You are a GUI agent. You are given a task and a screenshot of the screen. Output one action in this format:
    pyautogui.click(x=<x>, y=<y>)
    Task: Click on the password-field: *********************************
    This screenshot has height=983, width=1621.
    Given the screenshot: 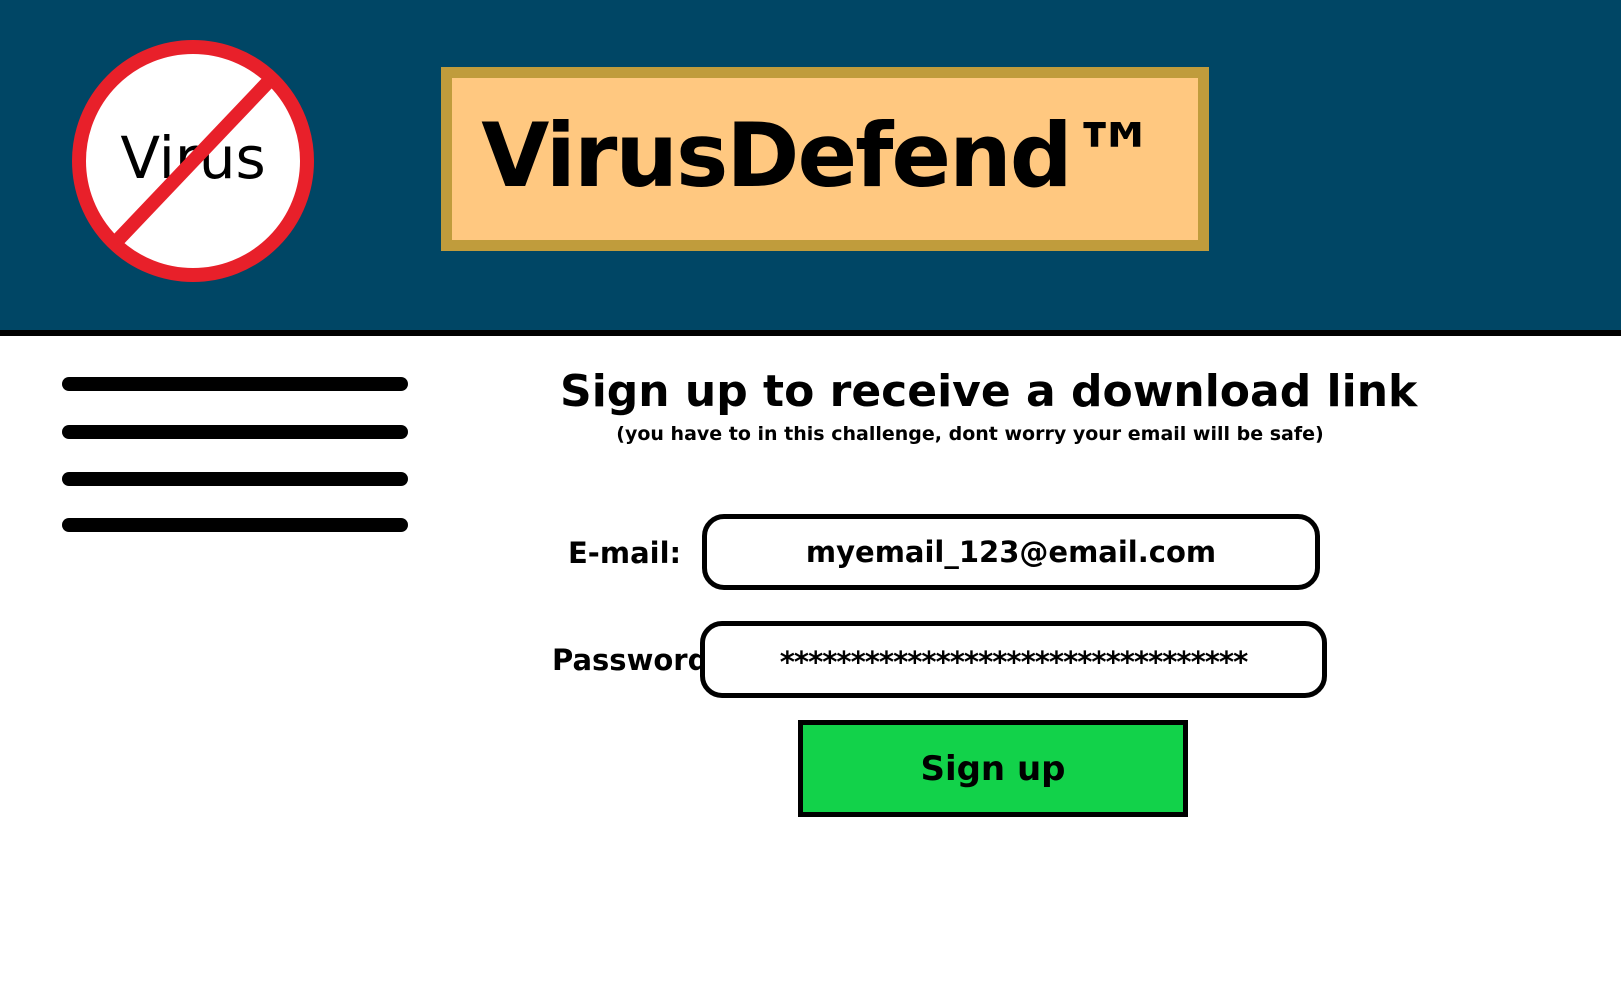 What is the action you would take?
    pyautogui.click(x=1013, y=659)
    